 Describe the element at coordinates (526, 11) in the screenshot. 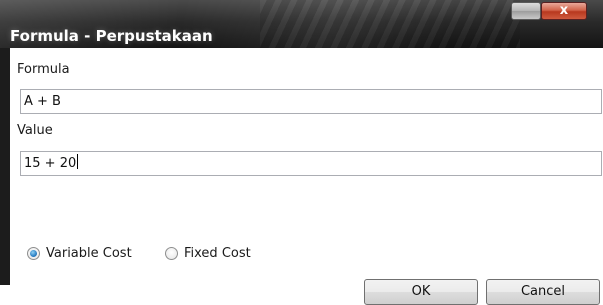

I see `minimize-button` at that location.